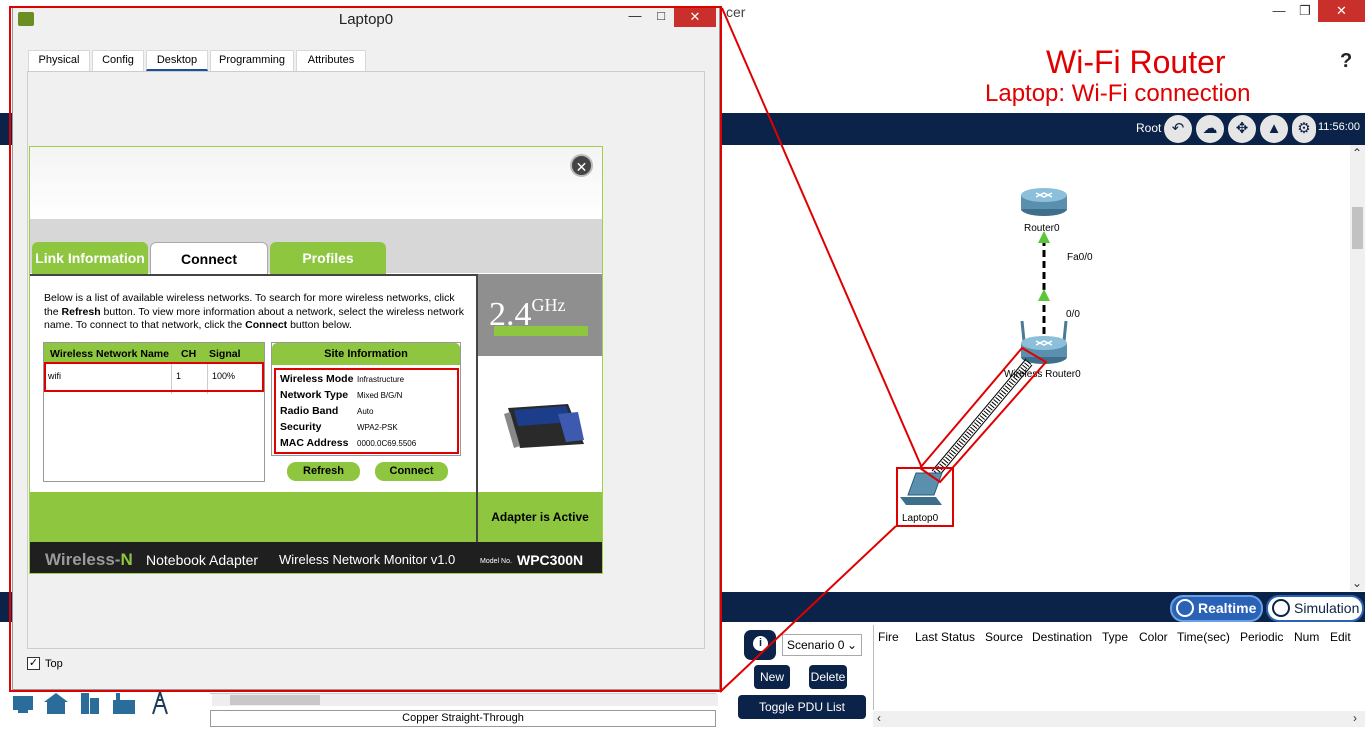 The height and width of the screenshot is (743, 1365). I want to click on monitor-header, so click(316, 183).